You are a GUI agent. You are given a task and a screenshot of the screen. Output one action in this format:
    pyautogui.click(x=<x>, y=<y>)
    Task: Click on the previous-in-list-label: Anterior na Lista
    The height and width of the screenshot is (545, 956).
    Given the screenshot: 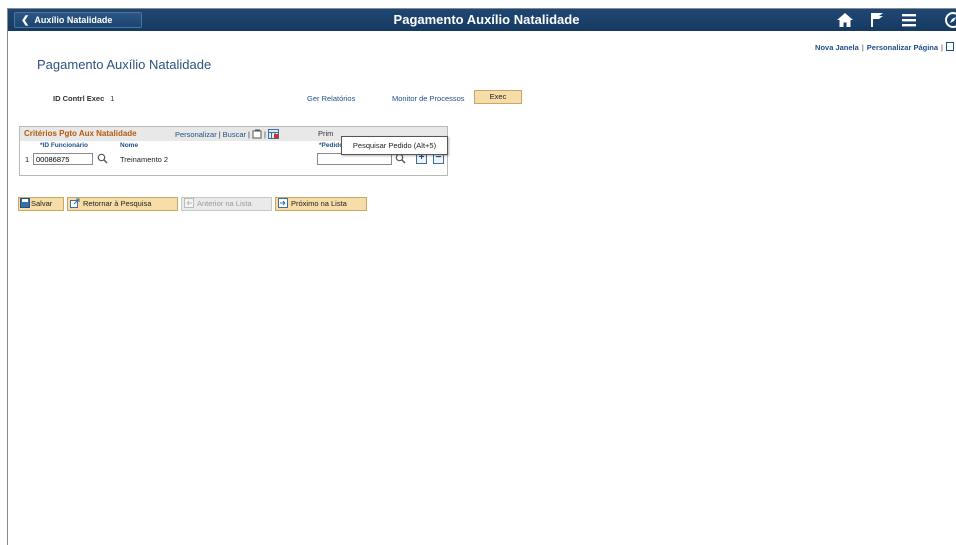 What is the action you would take?
    pyautogui.click(x=224, y=203)
    